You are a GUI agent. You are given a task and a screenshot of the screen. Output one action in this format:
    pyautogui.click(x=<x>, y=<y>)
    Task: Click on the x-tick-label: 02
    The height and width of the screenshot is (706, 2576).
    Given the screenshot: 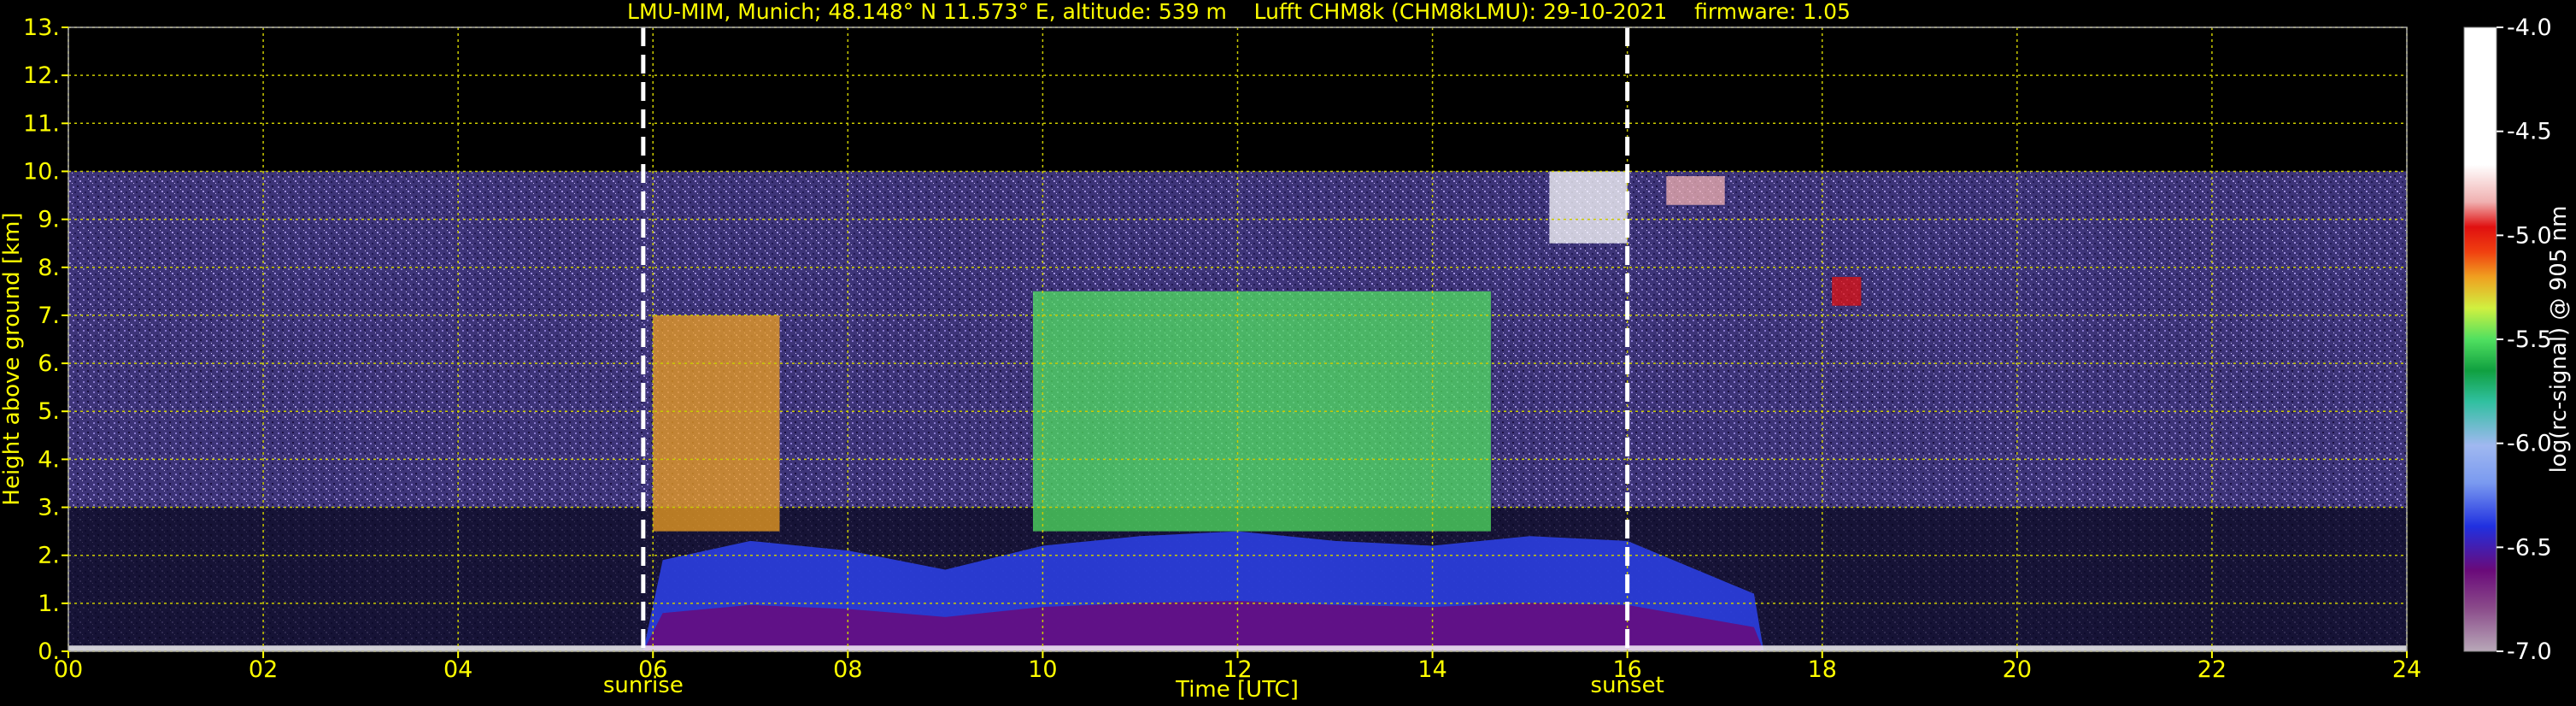 What is the action you would take?
    pyautogui.click(x=263, y=669)
    